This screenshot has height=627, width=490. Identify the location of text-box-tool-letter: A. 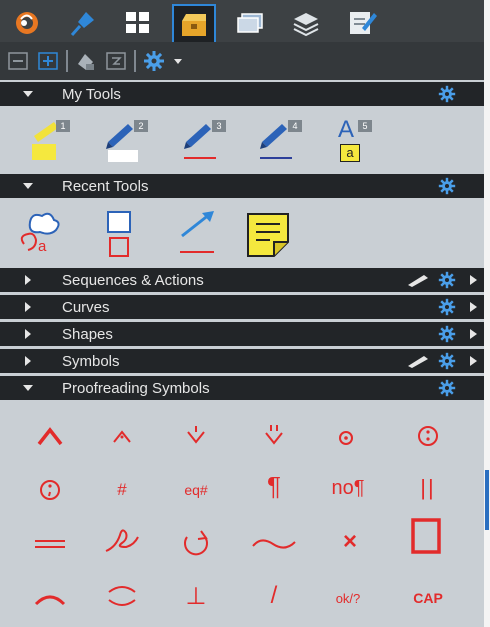
(346, 129).